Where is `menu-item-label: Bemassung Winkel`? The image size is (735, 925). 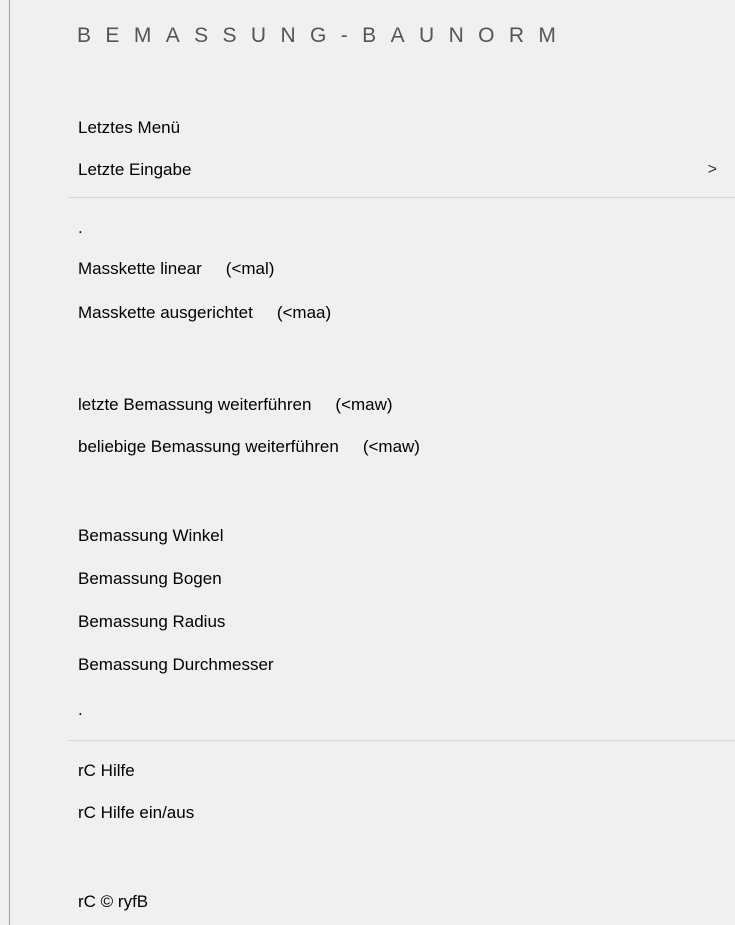 menu-item-label: Bemassung Winkel is located at coordinates (151, 535).